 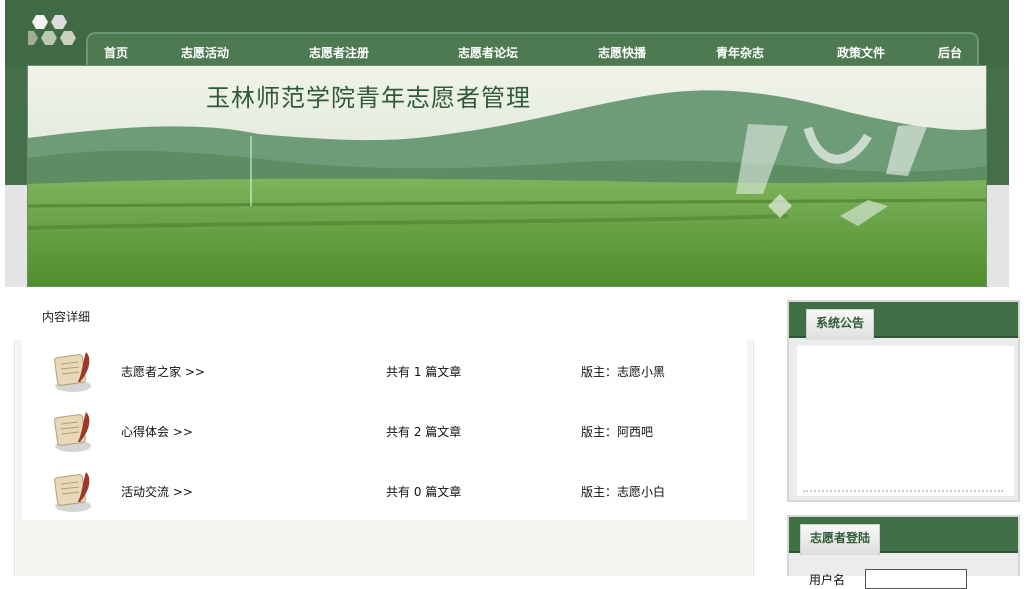 I want to click on forum-link: 心得体会 >>, so click(x=157, y=431).